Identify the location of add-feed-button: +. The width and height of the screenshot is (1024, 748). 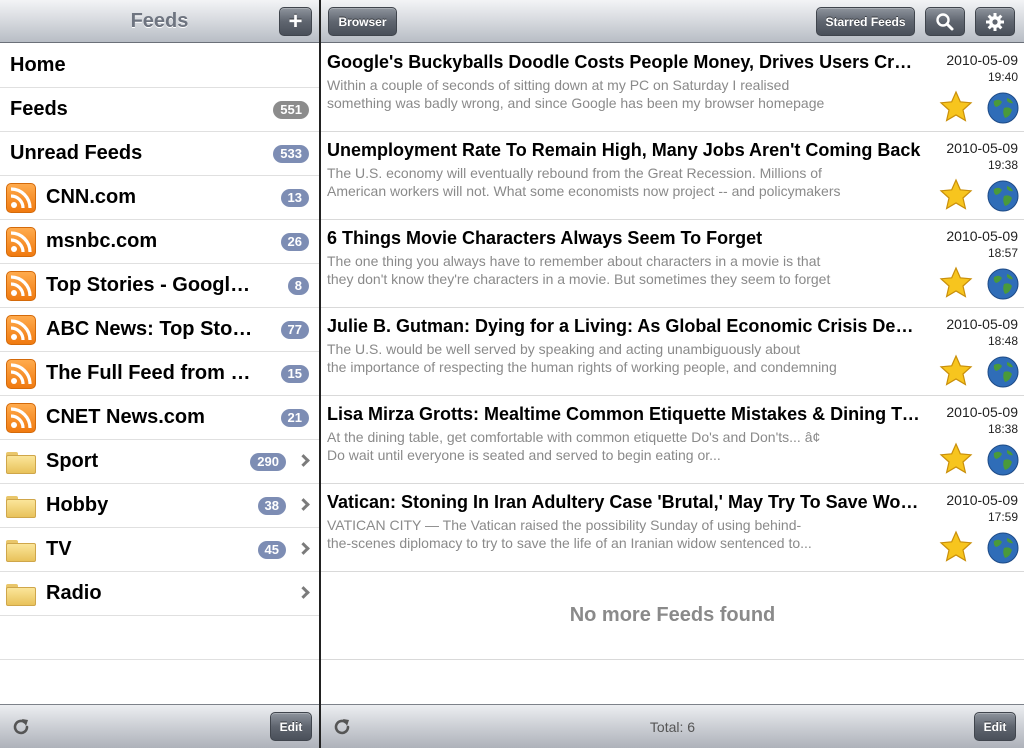
(295, 21).